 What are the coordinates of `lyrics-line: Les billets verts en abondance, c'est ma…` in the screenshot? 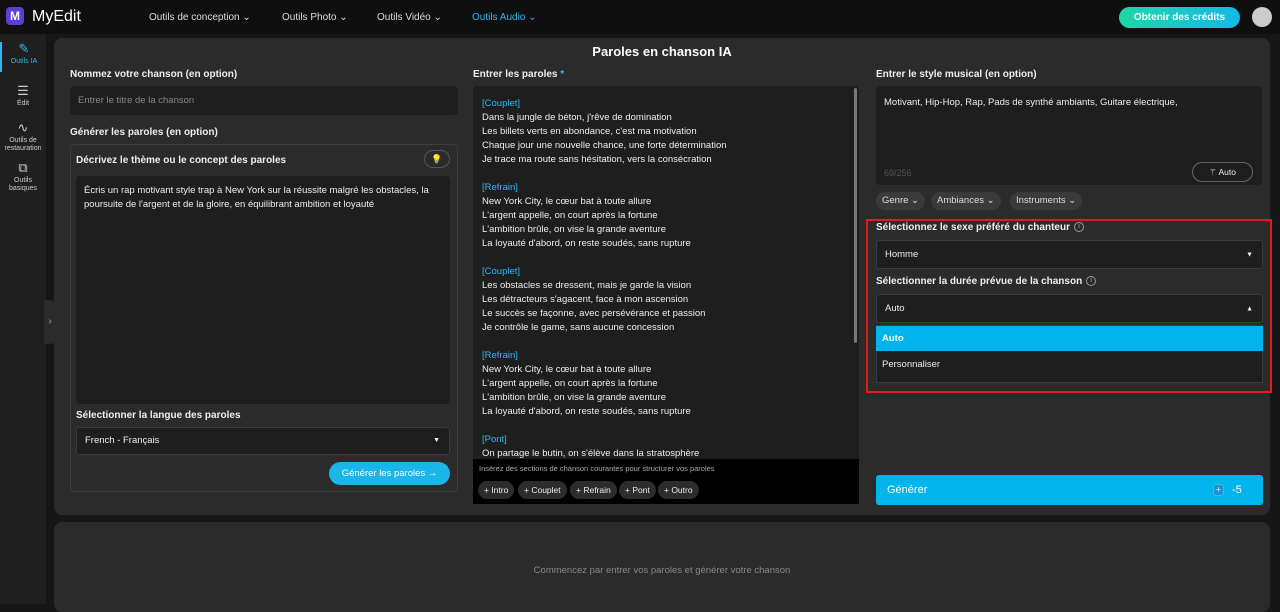 It's located at (589, 131).